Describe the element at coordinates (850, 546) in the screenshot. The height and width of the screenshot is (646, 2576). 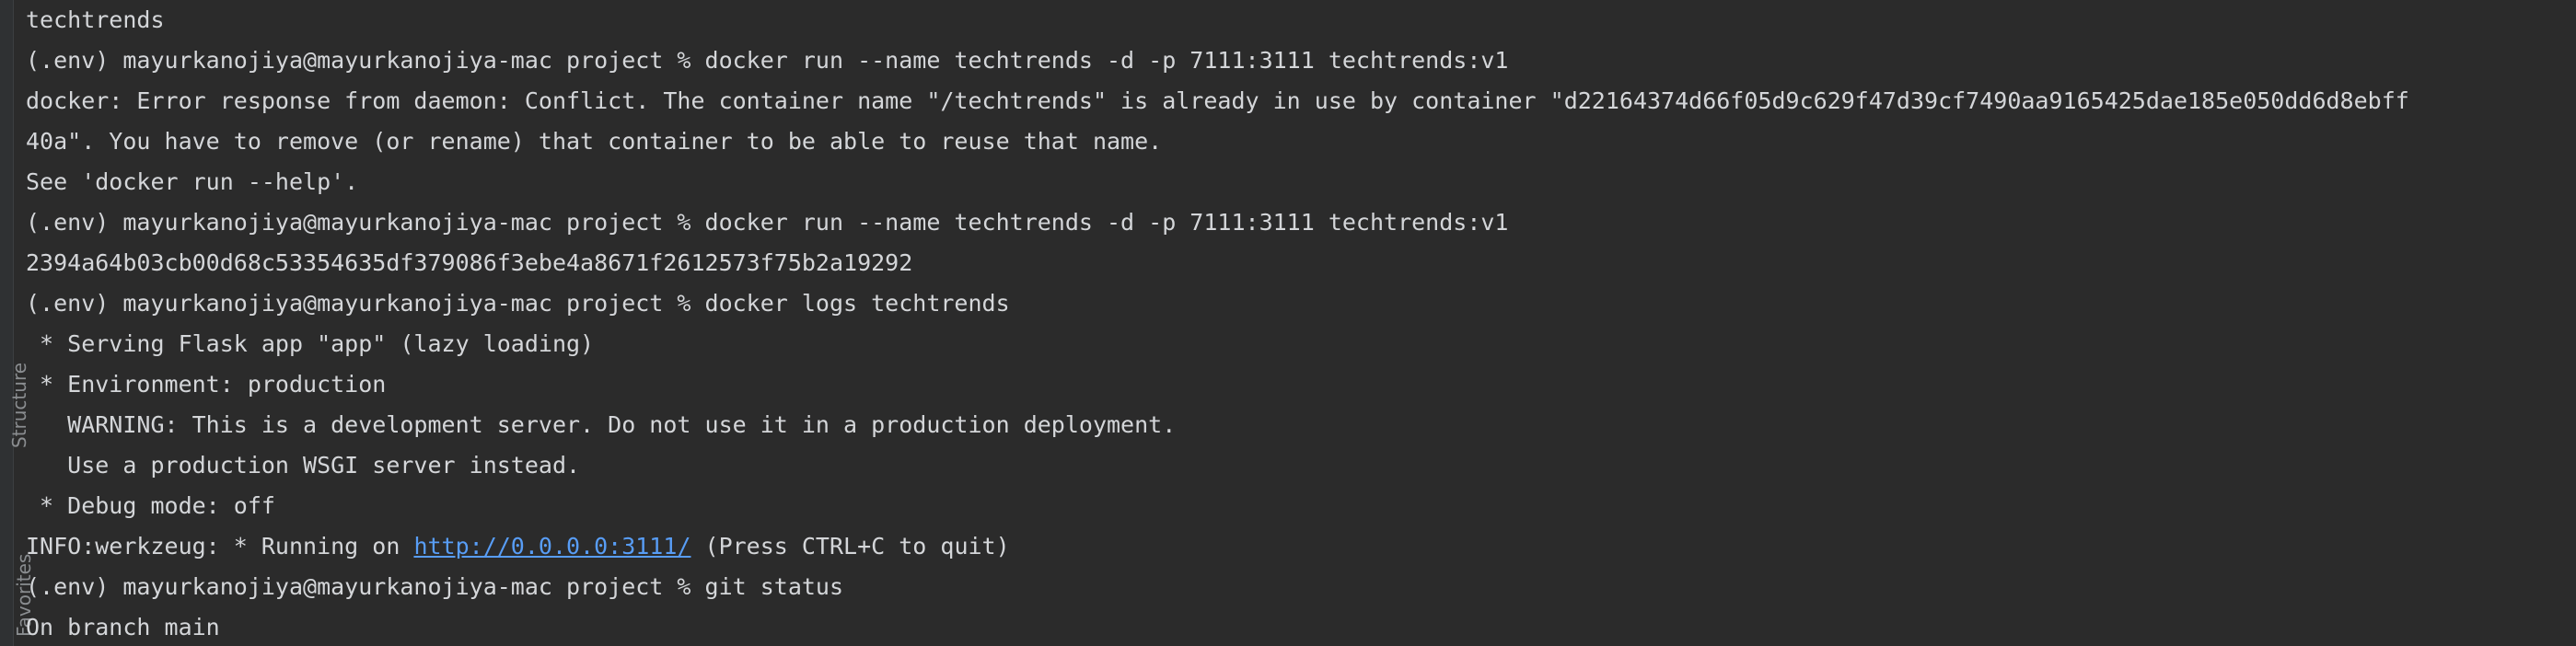
I see `info-suffix: (Press CTRL+C to quit)` at that location.